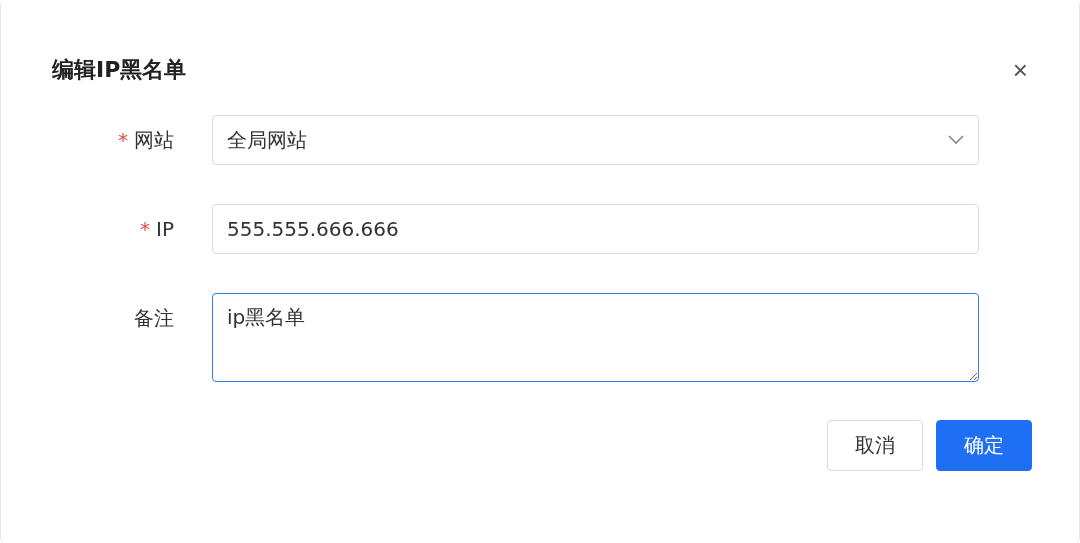 The width and height of the screenshot is (1080, 543). I want to click on field-label: IP, so click(165, 229).